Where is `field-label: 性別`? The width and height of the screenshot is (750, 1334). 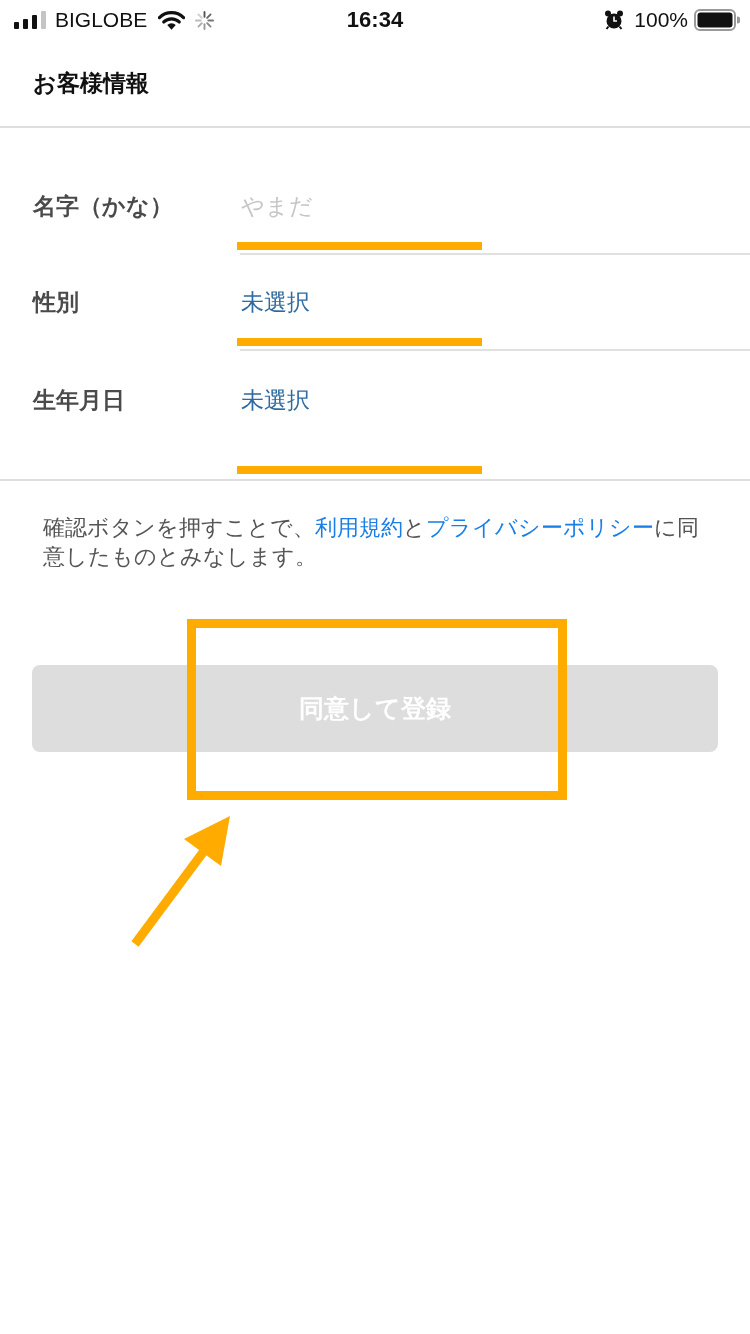 field-label: 性別 is located at coordinates (56, 302).